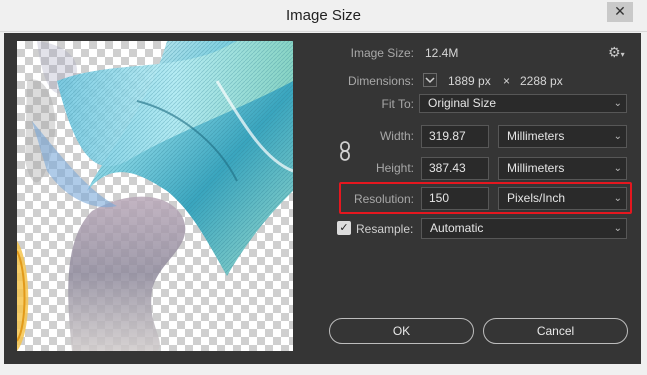 Image resolution: width=647 pixels, height=375 pixels. What do you see at coordinates (382, 53) in the screenshot?
I see `image-size-label: Image Size:` at bounding box center [382, 53].